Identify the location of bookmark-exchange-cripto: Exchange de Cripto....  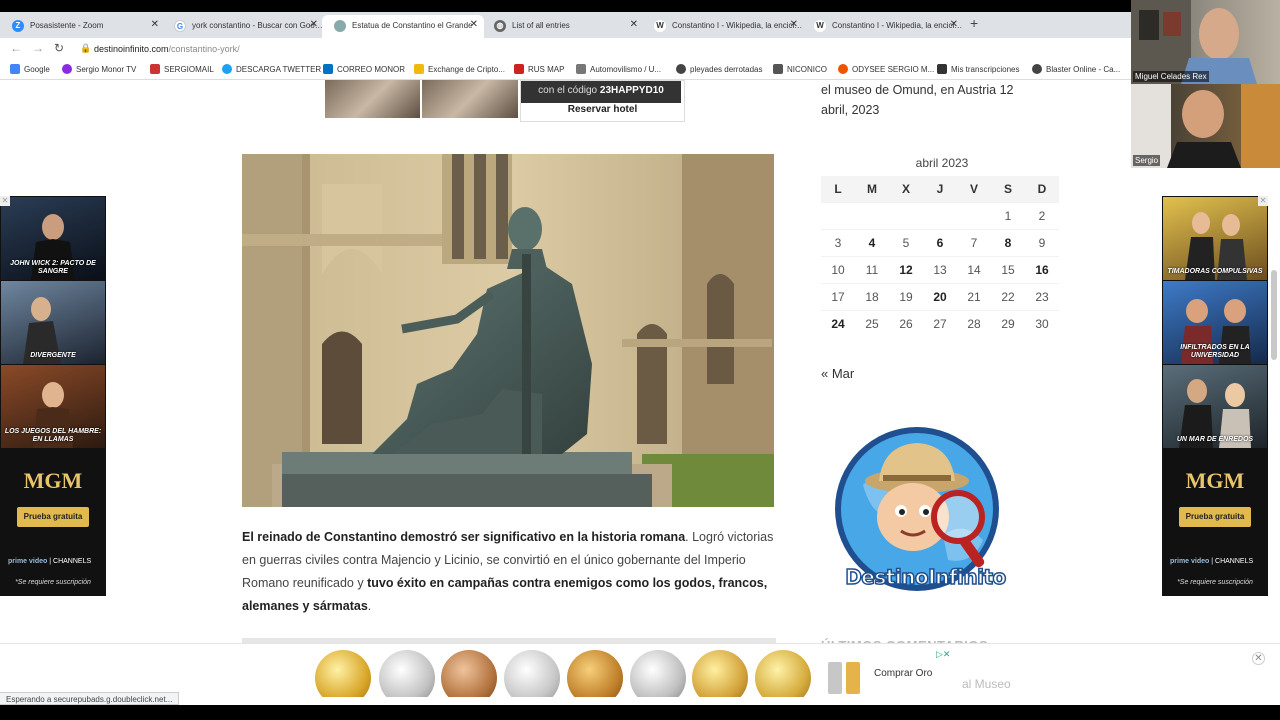
(459, 69).